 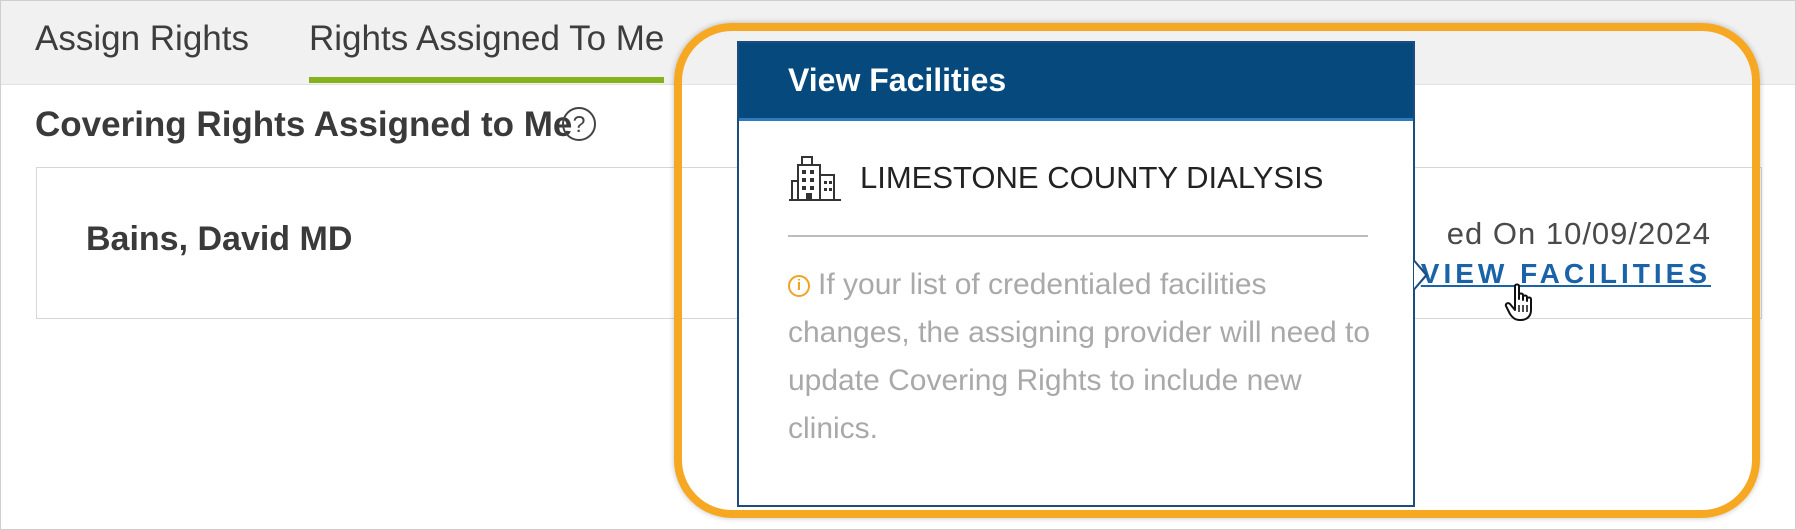 What do you see at coordinates (1566, 274) in the screenshot?
I see `view-facilities-link: VIEW FACILITIES` at bounding box center [1566, 274].